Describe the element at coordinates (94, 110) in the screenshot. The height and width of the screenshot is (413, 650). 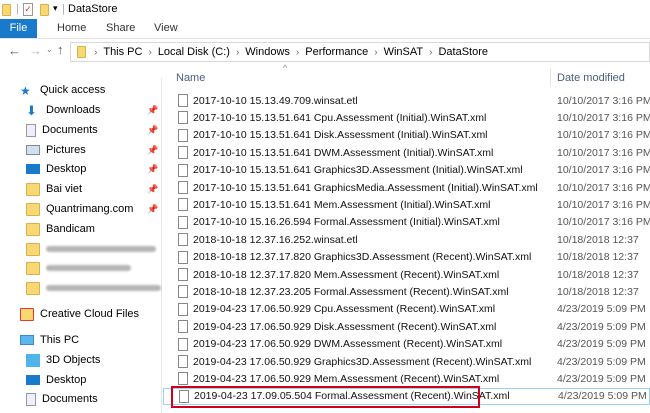
I see `nav-downloads: ⬇ Downloads 📌` at that location.